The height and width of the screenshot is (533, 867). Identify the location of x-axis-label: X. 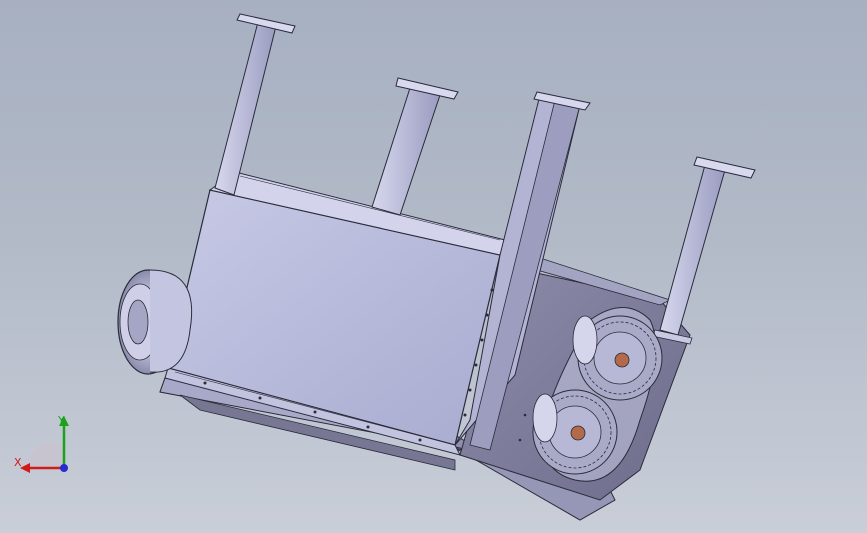
(18, 462).